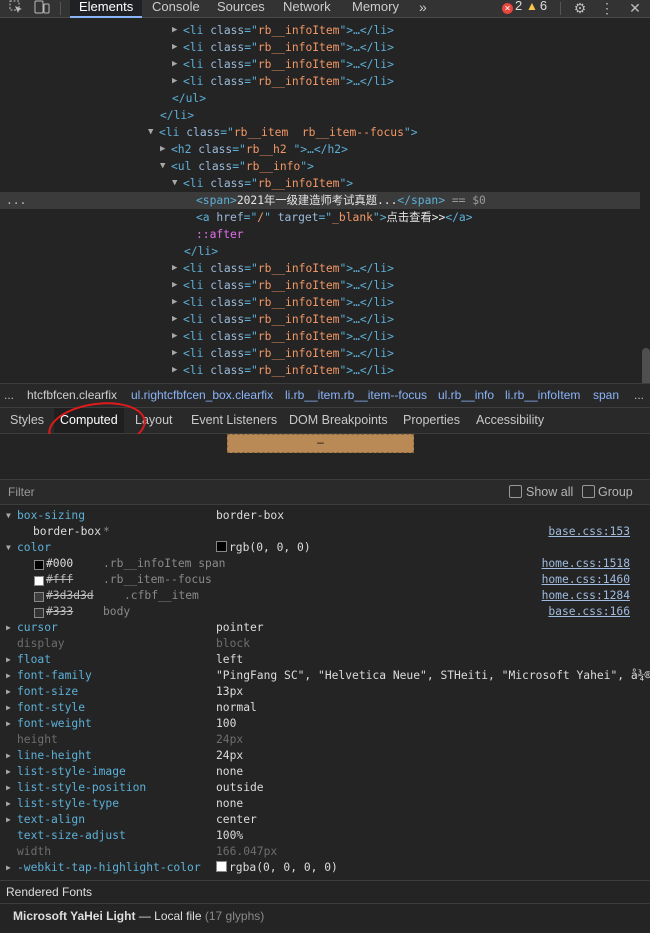 Image resolution: width=650 pixels, height=933 pixels. Describe the element at coordinates (586, 564) in the screenshot. I see `source-link: home.css:1518` at that location.